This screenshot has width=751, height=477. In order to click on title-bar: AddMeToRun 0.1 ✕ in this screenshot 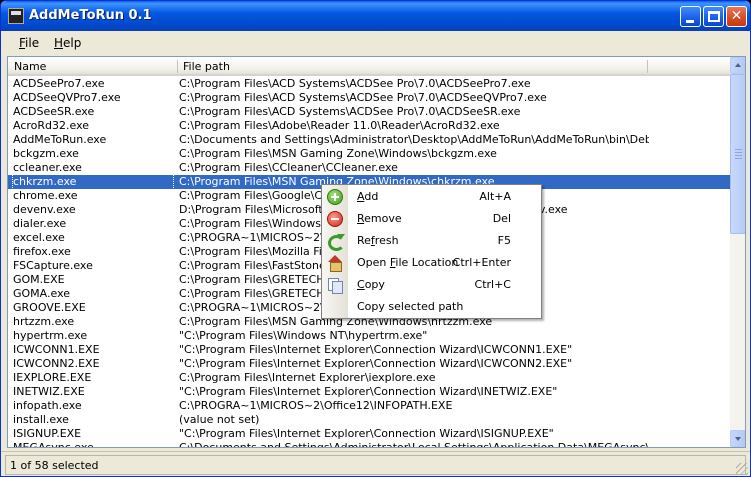, I will do `click(375, 16)`.